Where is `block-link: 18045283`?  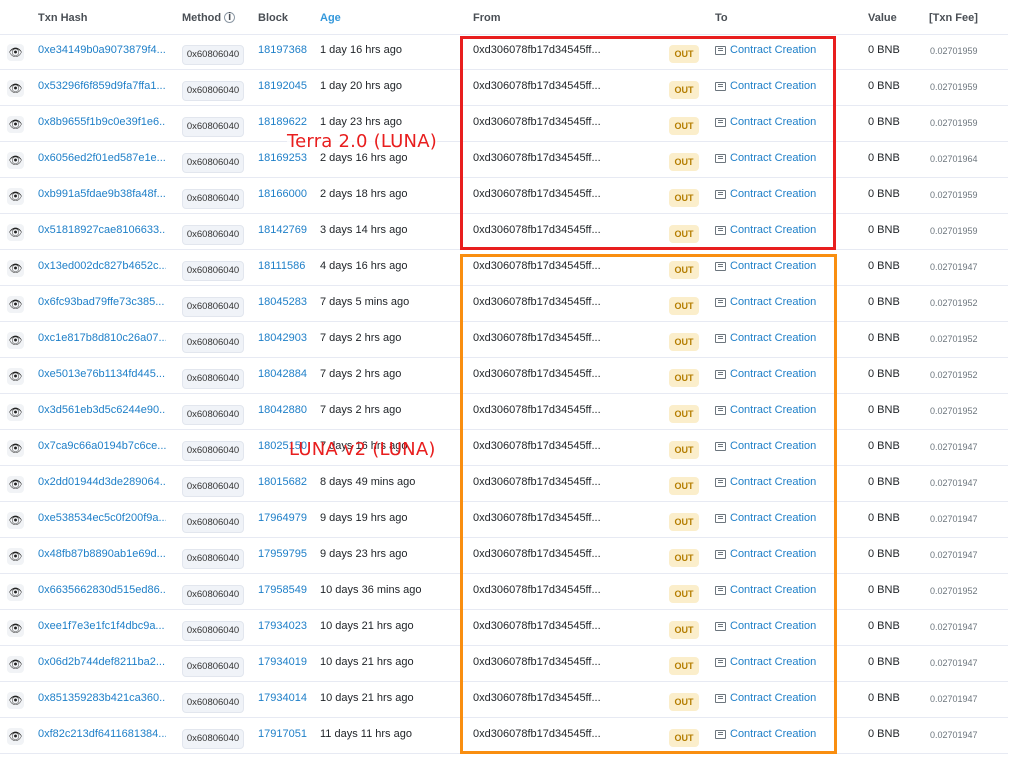 block-link: 18045283 is located at coordinates (282, 302).